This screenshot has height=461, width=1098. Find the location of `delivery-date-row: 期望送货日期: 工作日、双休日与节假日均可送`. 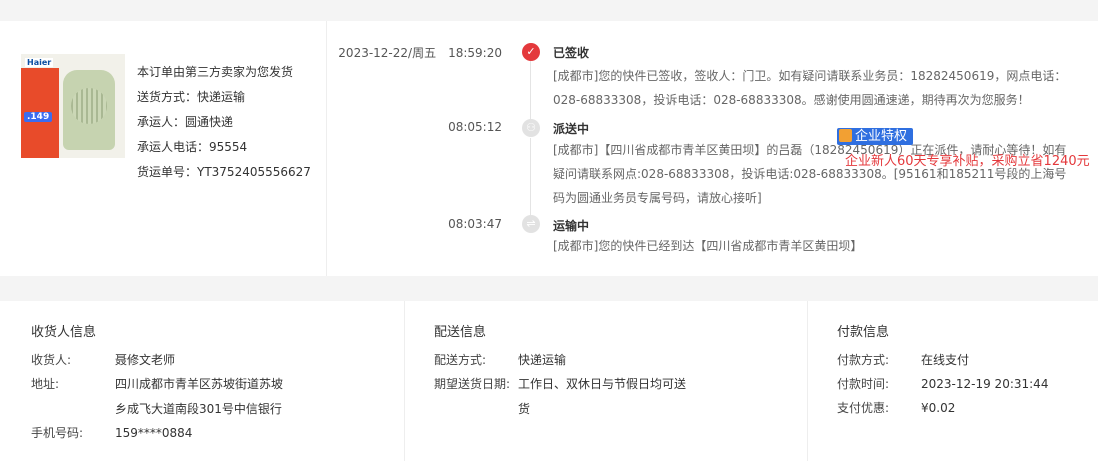

delivery-date-row: 期望送货日期: 工作日、双休日与节假日均可送 is located at coordinates (560, 383).